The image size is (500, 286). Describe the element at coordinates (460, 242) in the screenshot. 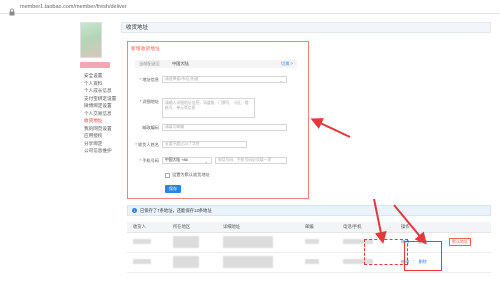

I see `default-address-tag: 默认地址` at that location.